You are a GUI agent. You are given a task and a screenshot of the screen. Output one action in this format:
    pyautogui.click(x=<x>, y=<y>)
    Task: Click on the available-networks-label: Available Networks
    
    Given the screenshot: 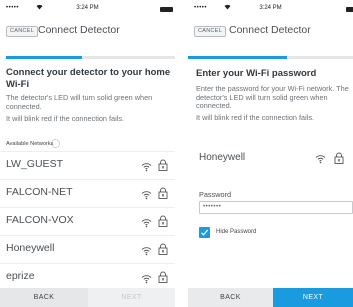 What is the action you would take?
    pyautogui.click(x=30, y=144)
    